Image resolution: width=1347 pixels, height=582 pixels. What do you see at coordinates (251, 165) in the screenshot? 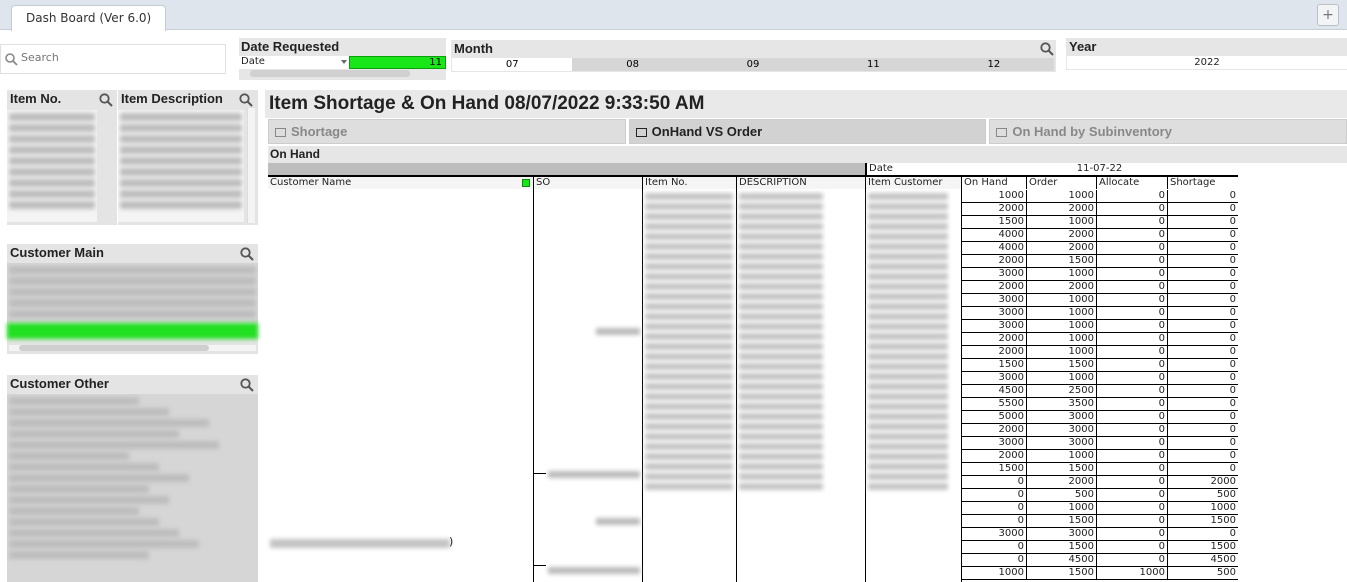
I see `vertical-scrollbar` at bounding box center [251, 165].